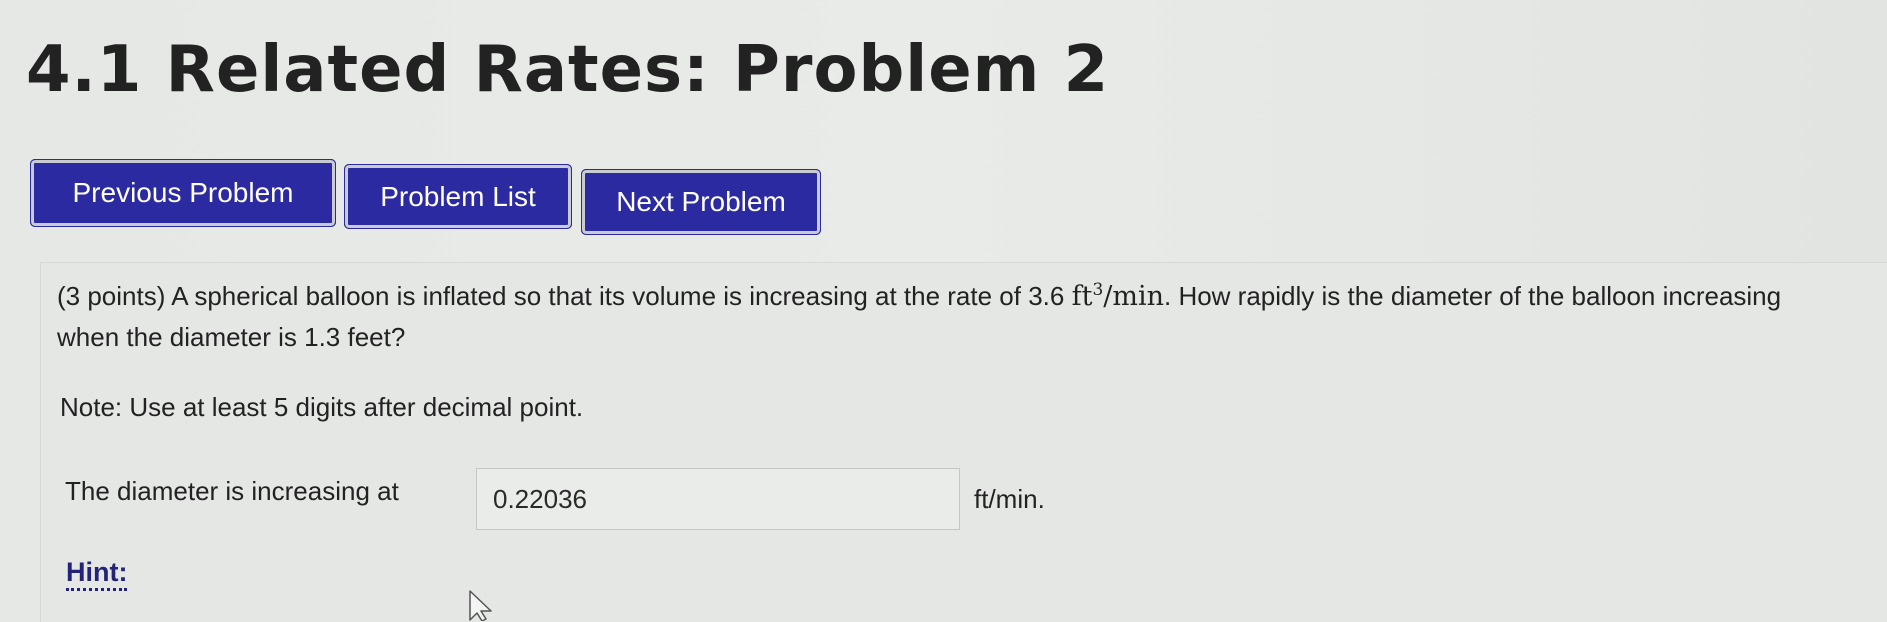 Image resolution: width=1887 pixels, height=622 pixels. I want to click on rate-unit-per: /min, so click(1133, 296).